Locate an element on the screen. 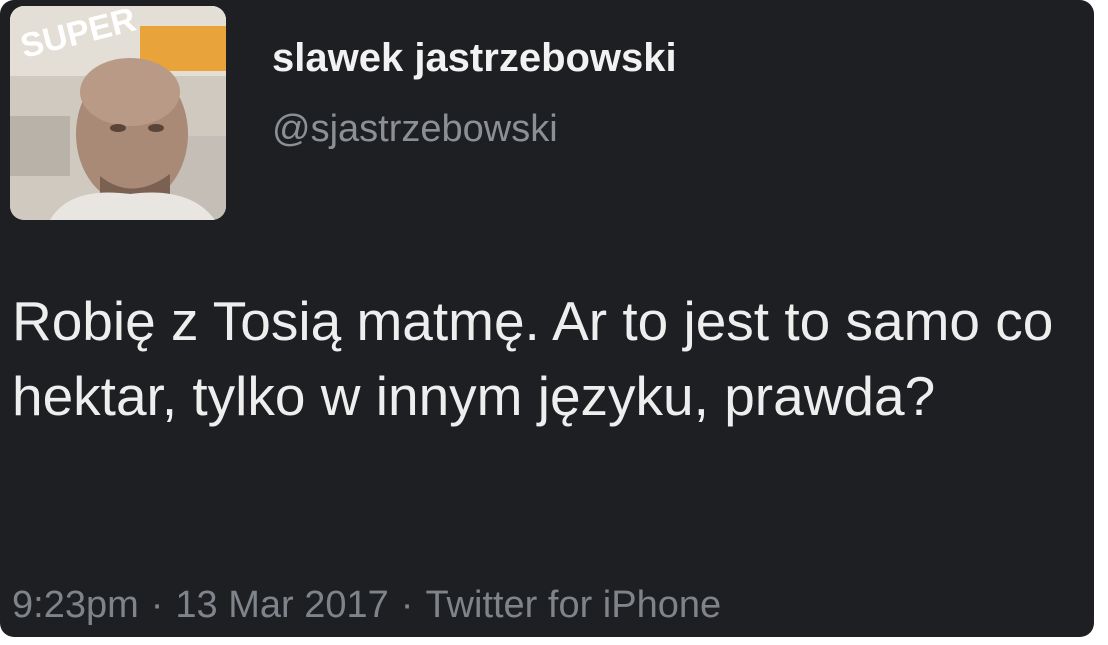 This screenshot has width=1108, height=645. tweet-date: 13 Mar 2017 is located at coordinates (282, 605).